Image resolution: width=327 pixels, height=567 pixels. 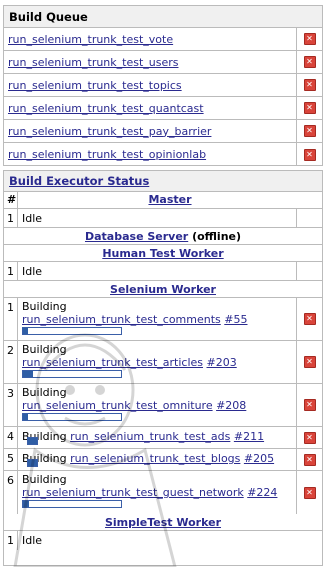 What do you see at coordinates (163, 540) in the screenshot?
I see `simpletest-slot-1: 1 Idle` at bounding box center [163, 540].